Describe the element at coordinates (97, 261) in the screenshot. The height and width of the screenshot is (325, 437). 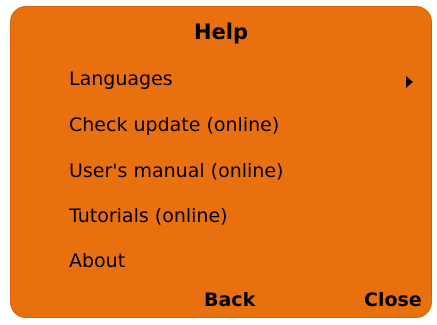
I see `menu-item-label: About` at that location.